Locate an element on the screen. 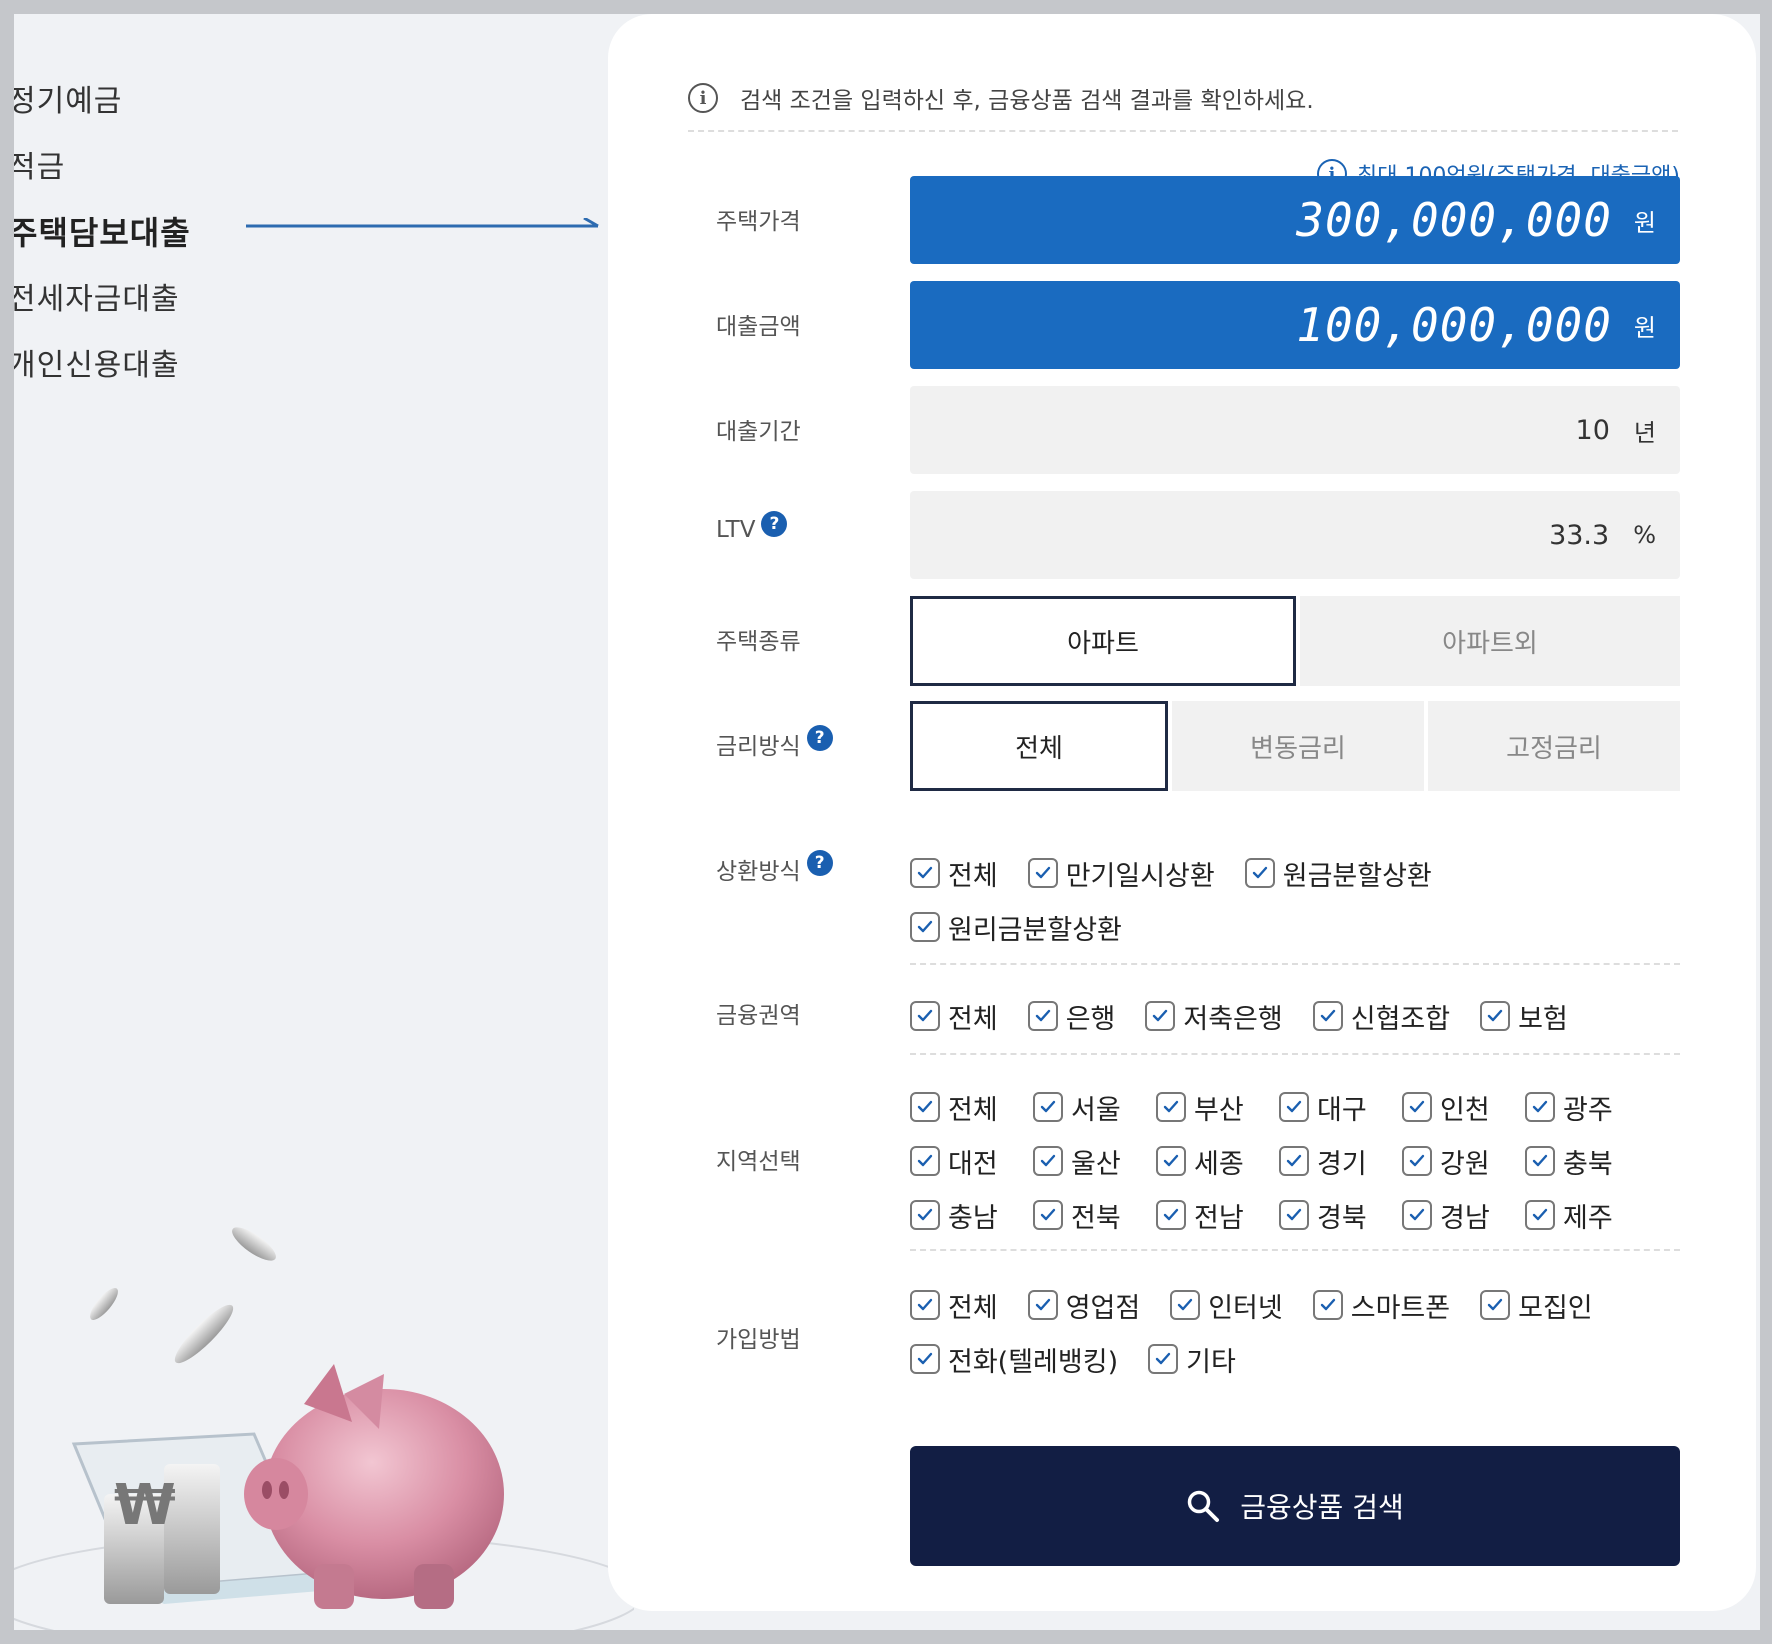 The image size is (1772, 1644). join-checkbox: 모집인 is located at coordinates (1536, 1305).